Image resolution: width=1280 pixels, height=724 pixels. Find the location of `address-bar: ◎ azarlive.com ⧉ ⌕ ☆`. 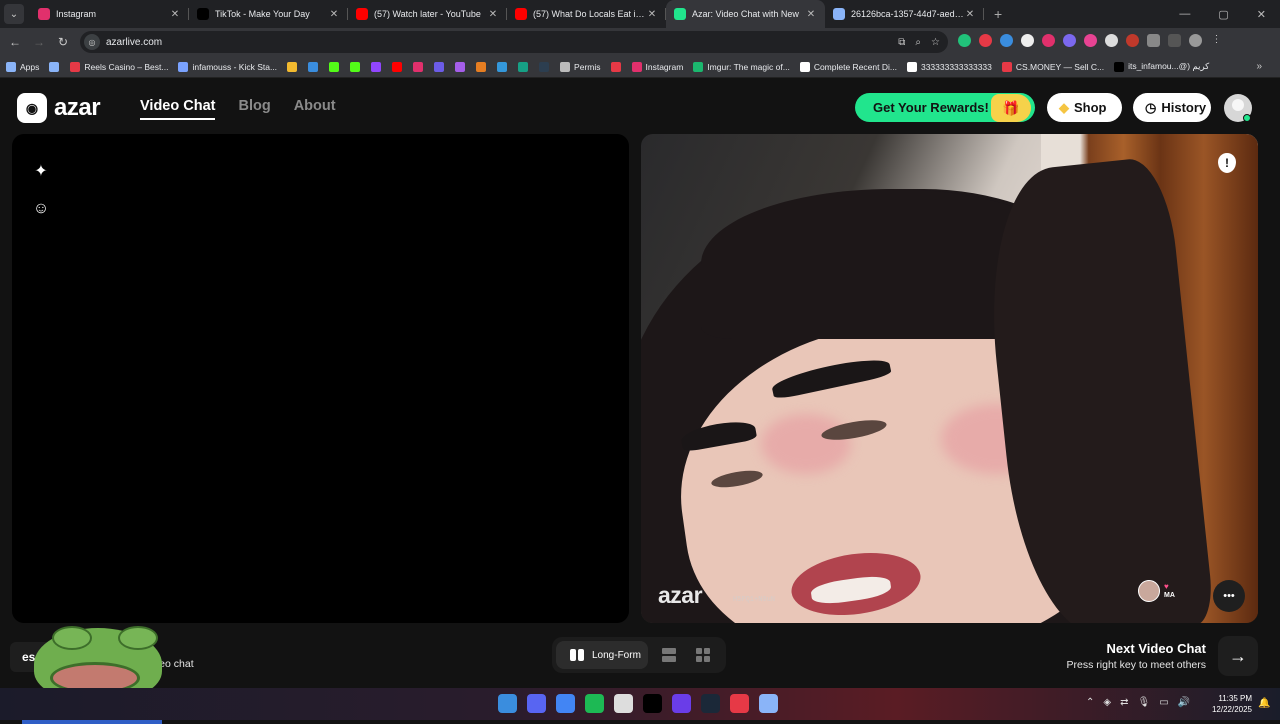

address-bar: ◎ azarlive.com ⧉ ⌕ ☆ is located at coordinates (514, 42).